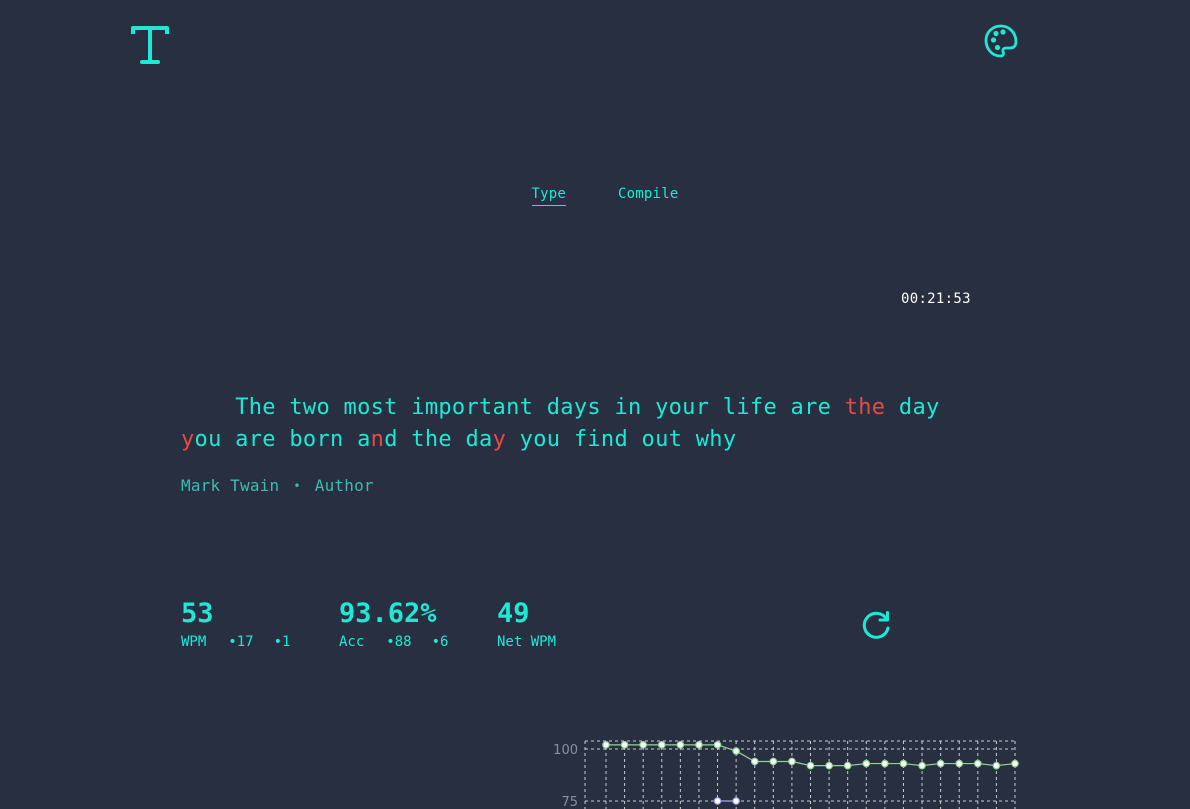 The image size is (1190, 809). I want to click on y-tick-label: 75, so click(569, 802).